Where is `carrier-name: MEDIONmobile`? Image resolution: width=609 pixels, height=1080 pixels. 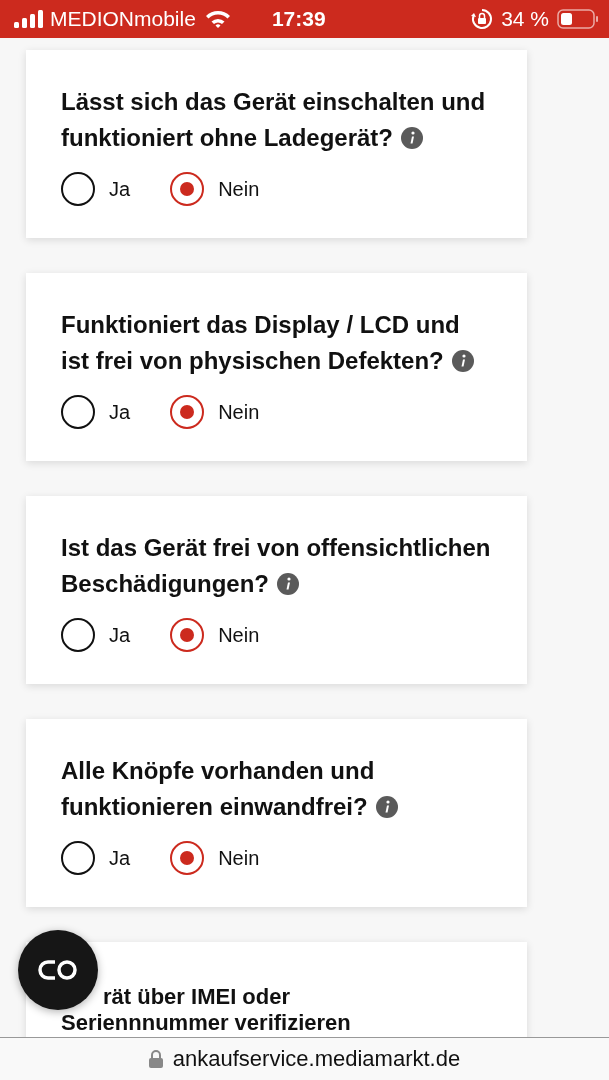 carrier-name: MEDIONmobile is located at coordinates (123, 19).